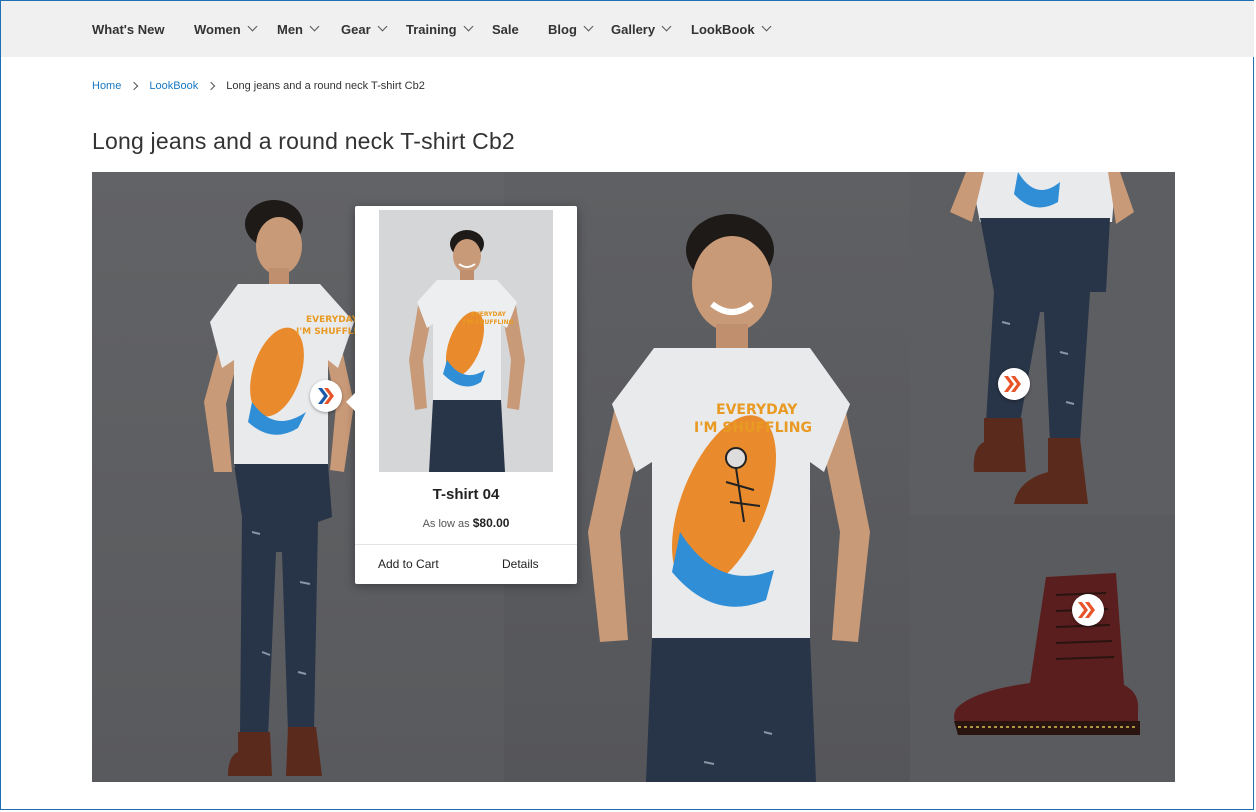 Image resolution: width=1256 pixels, height=812 pixels. I want to click on breadcrumb-home-link: Home, so click(106, 86).